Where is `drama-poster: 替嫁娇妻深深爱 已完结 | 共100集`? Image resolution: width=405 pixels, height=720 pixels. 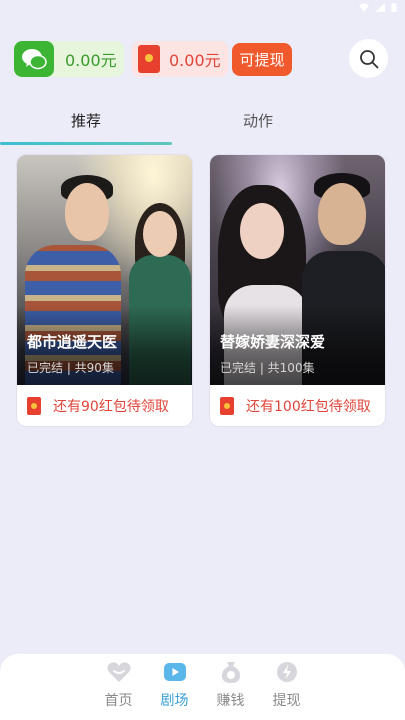
drama-poster: 替嫁娇妻深深爱 已完结 | 共100集 is located at coordinates (297, 270).